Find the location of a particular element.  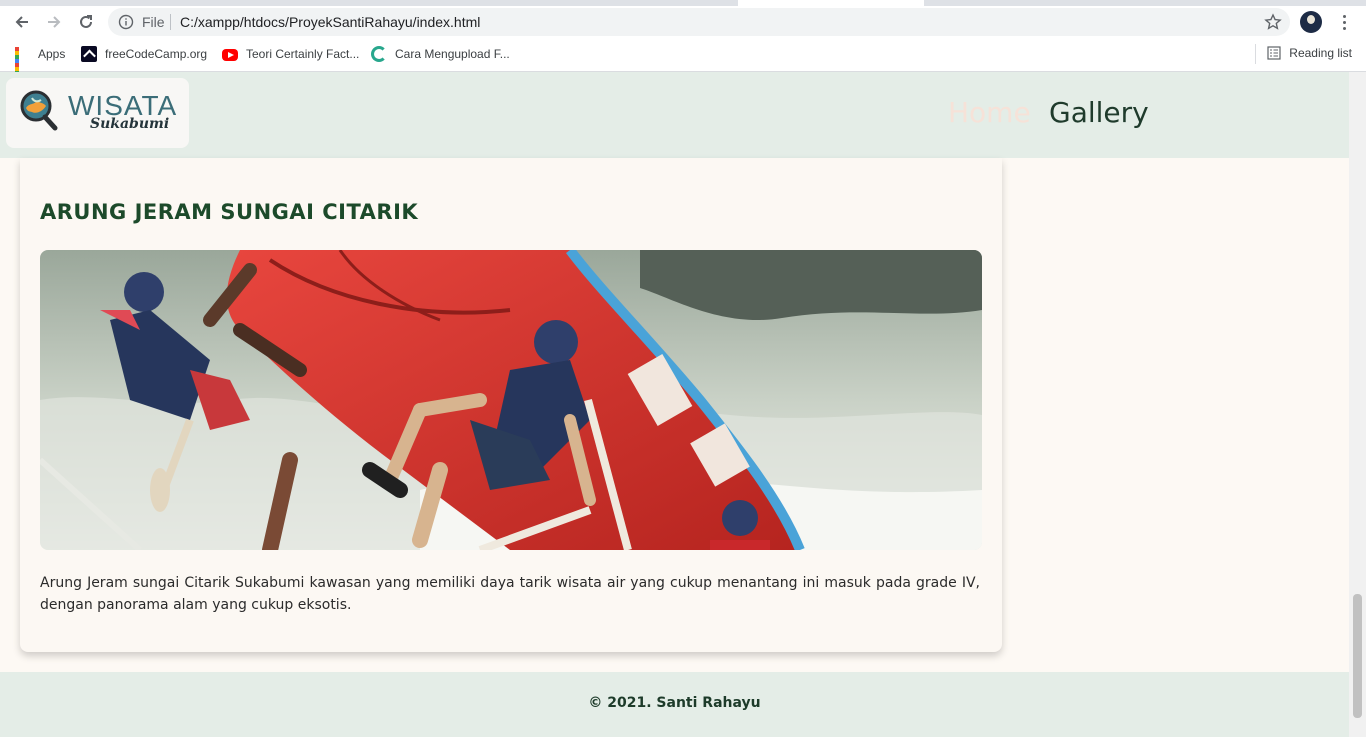

bookmark-star-icon is located at coordinates (1273, 22).